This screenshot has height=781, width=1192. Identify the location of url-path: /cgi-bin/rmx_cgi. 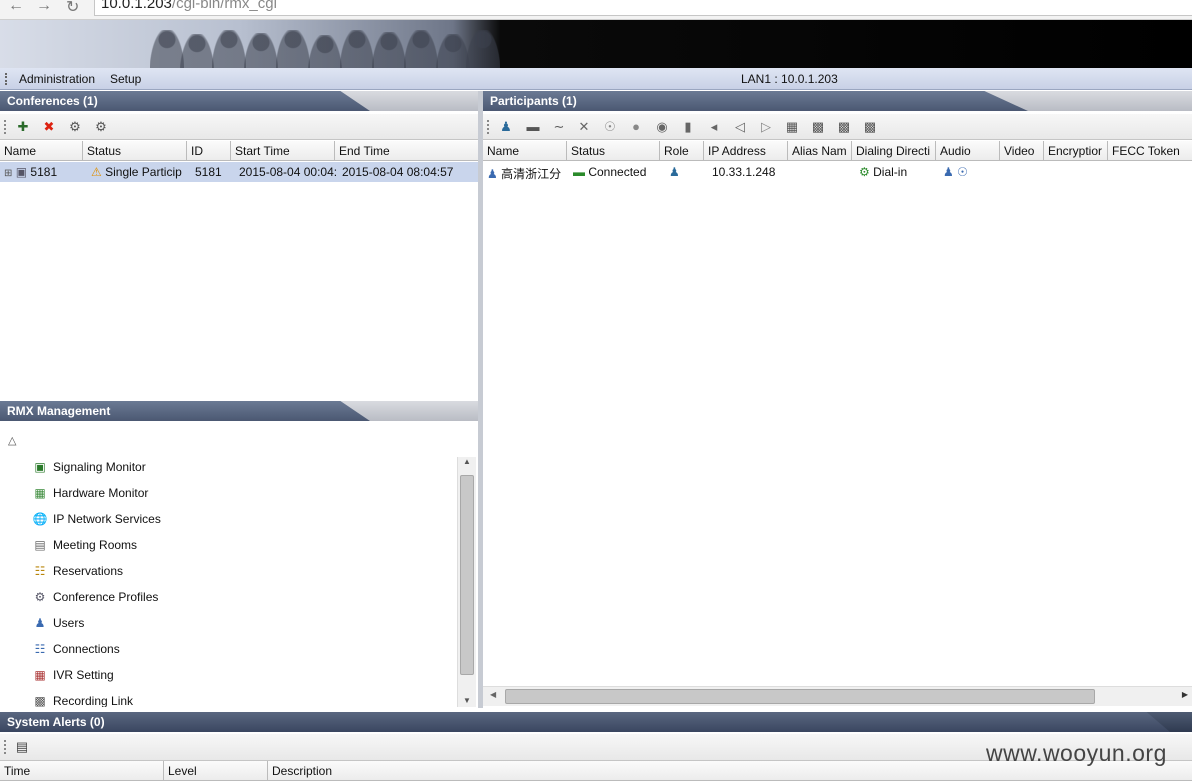
(224, 6).